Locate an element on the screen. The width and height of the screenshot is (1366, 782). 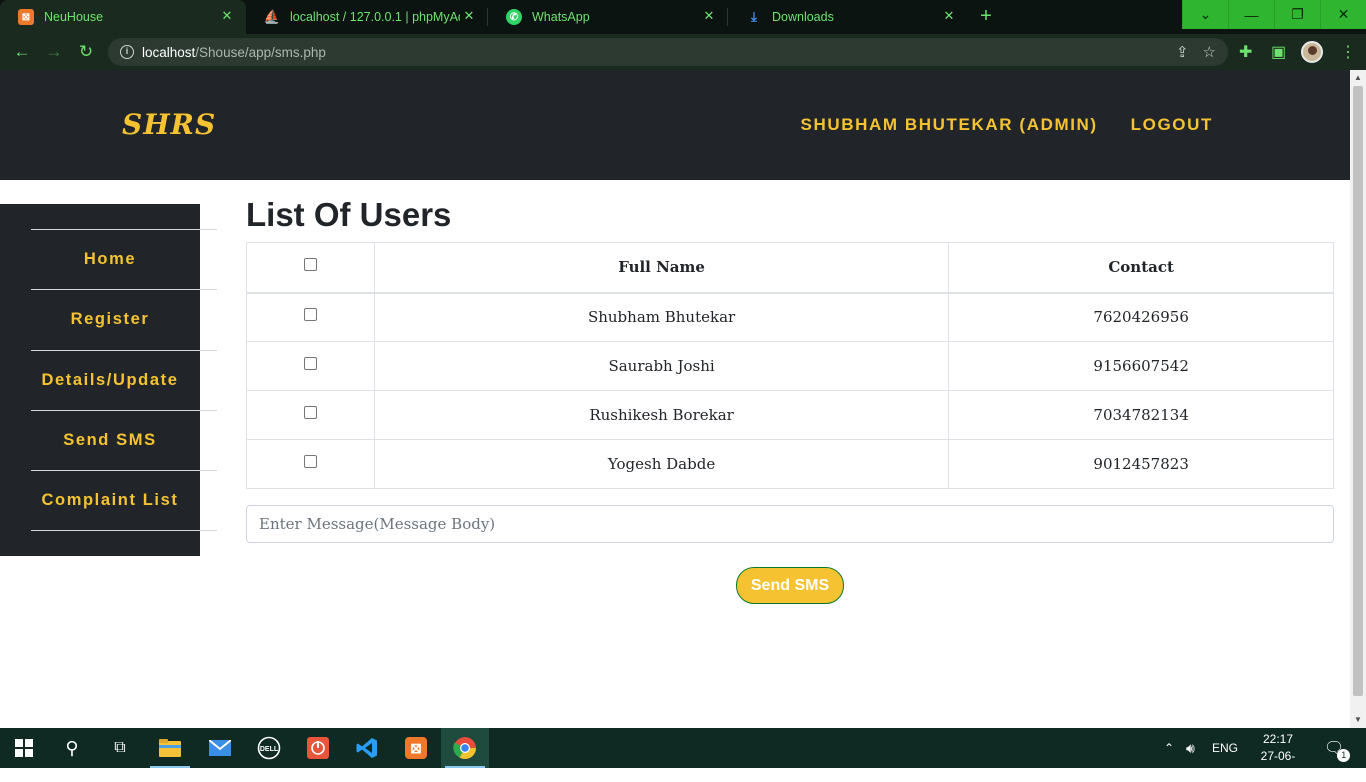
nav-user-link: SHUBHAM BHUTEKAR (ADMIN) is located at coordinates (949, 125).